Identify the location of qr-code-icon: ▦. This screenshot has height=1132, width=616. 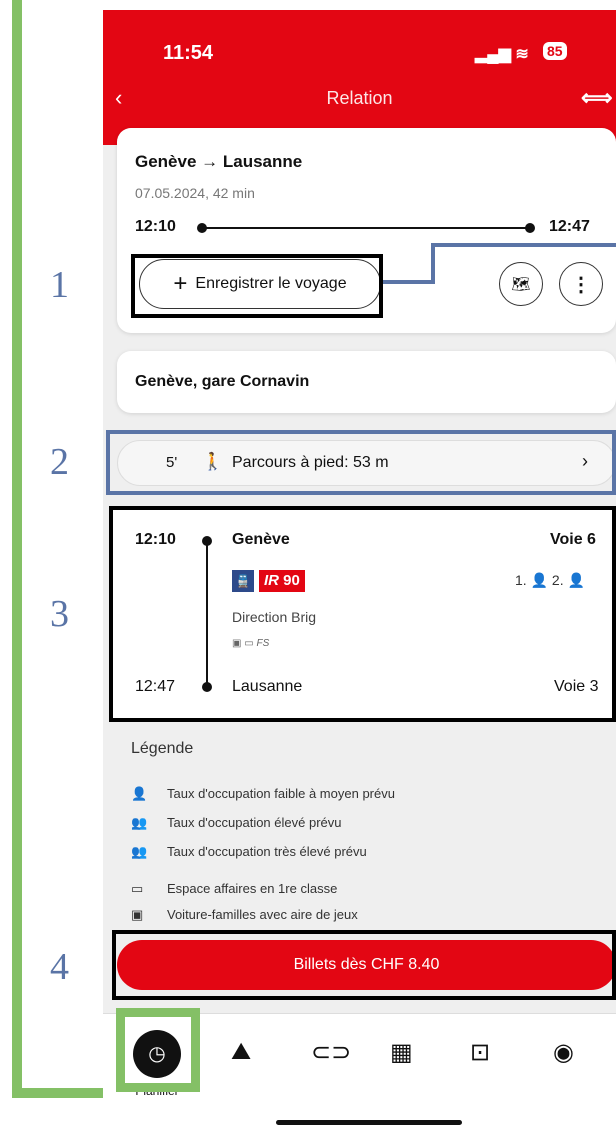
(401, 1052).